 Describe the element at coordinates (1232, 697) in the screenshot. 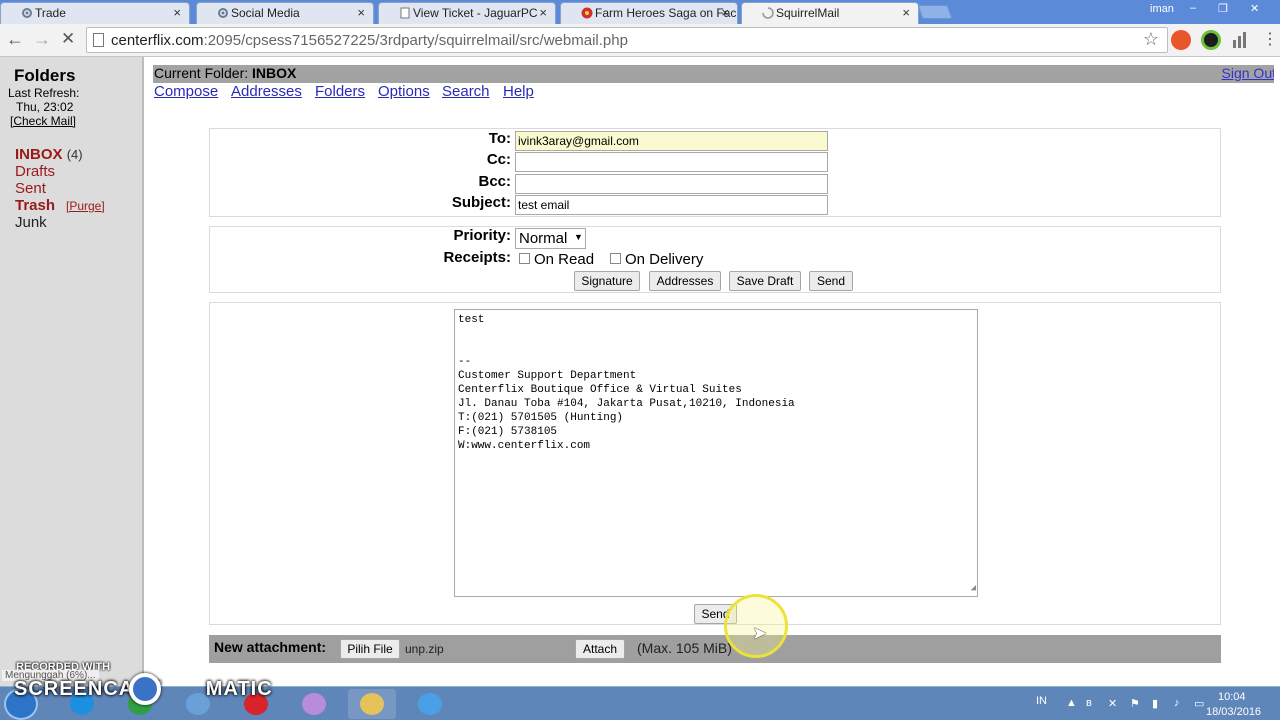

I see `clock-time: 10:04` at that location.